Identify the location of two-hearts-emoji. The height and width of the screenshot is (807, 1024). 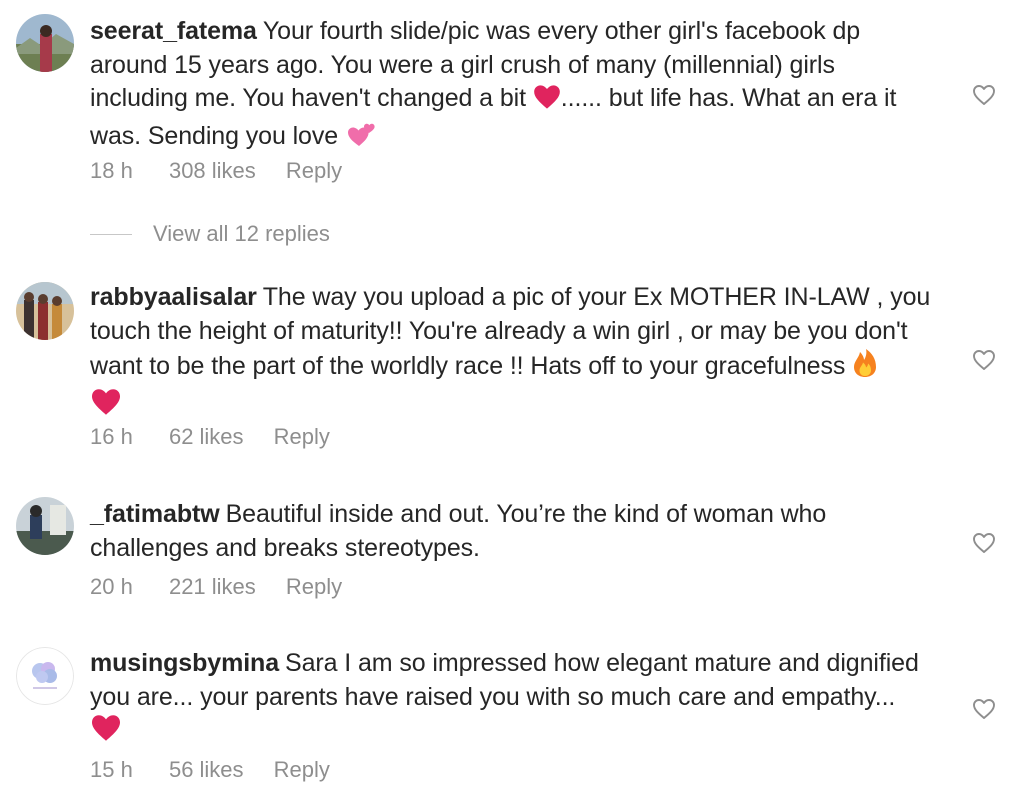
(361, 139).